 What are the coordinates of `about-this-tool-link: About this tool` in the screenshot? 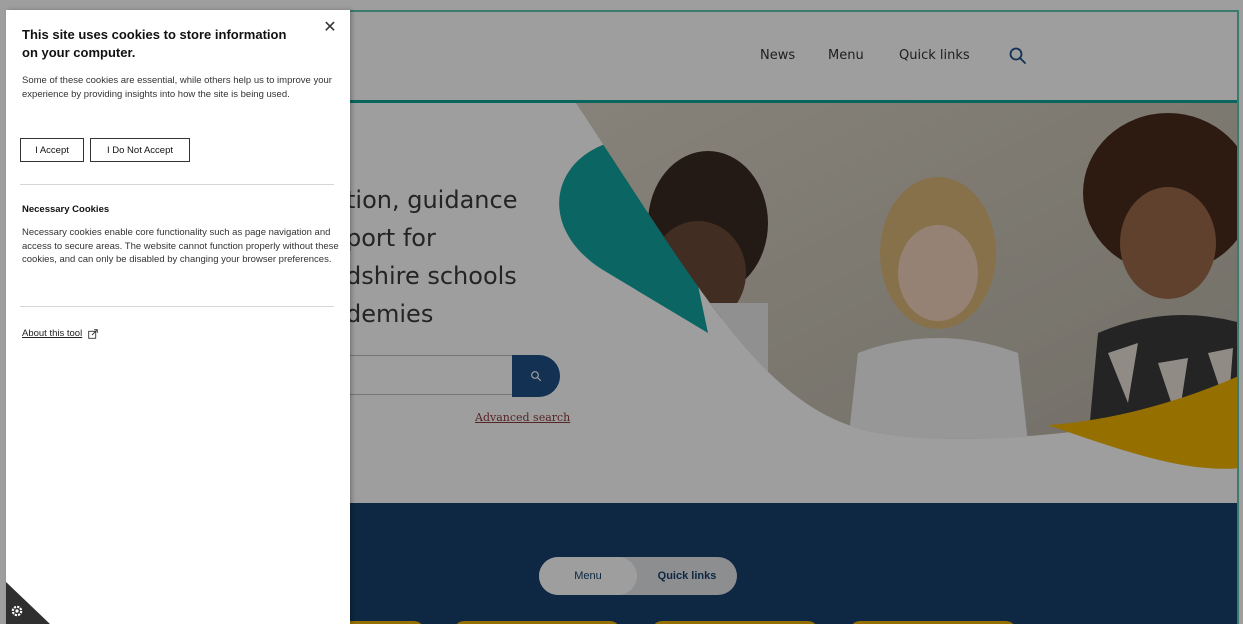 It's located at (60, 333).